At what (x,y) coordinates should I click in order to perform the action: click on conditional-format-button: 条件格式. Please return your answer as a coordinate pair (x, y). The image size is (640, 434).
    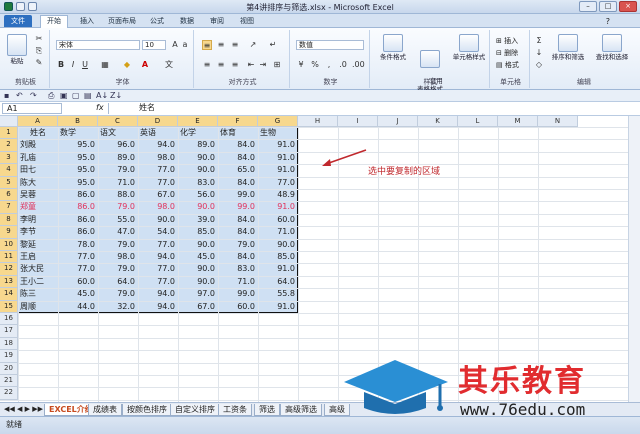
    Looking at the image, I should click on (393, 47).